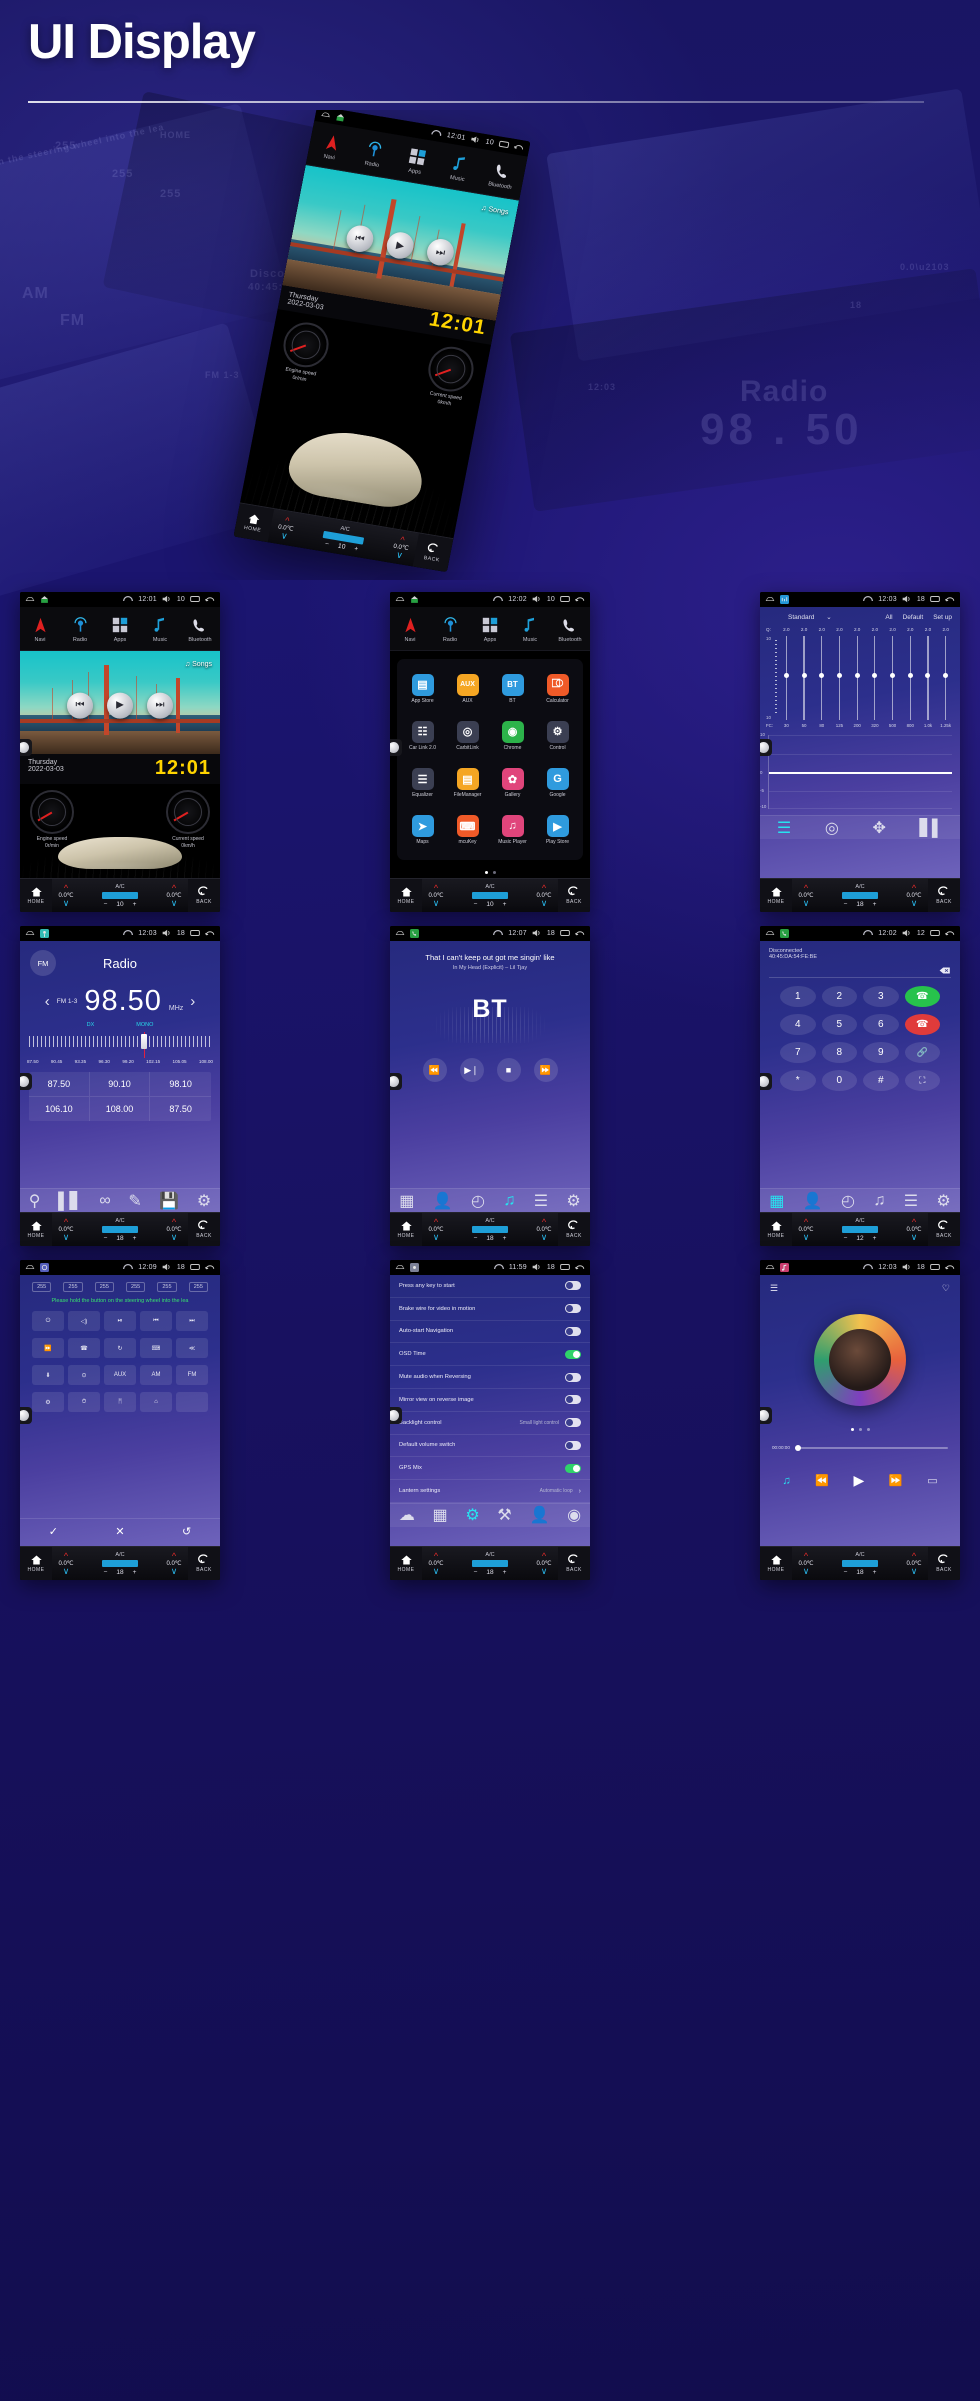 Image resolution: width=980 pixels, height=2401 pixels. I want to click on stop-button: ■, so click(508, 1070).